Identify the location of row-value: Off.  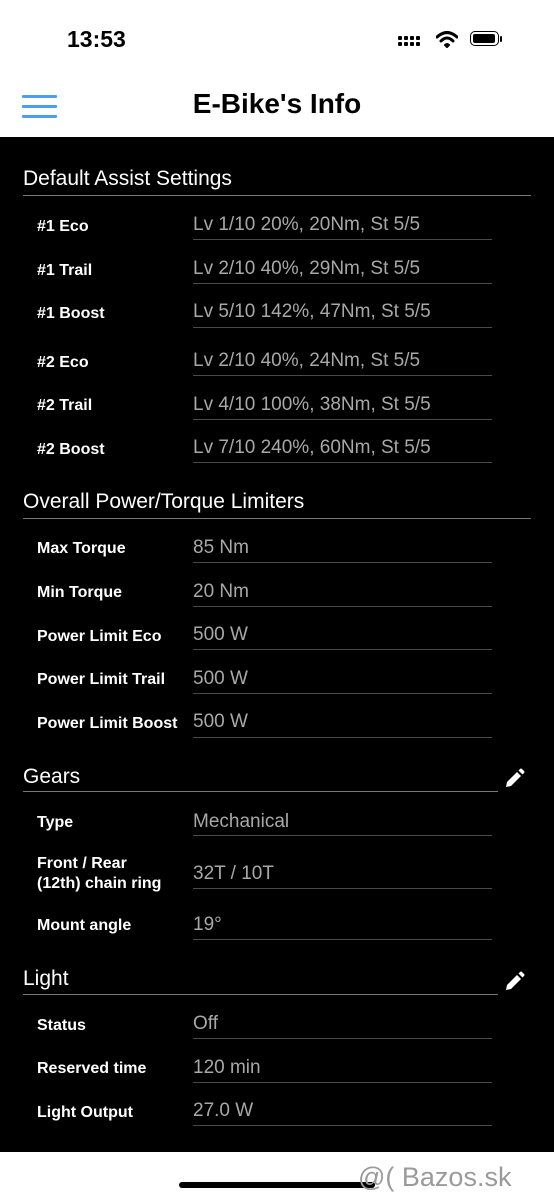
(205, 1024).